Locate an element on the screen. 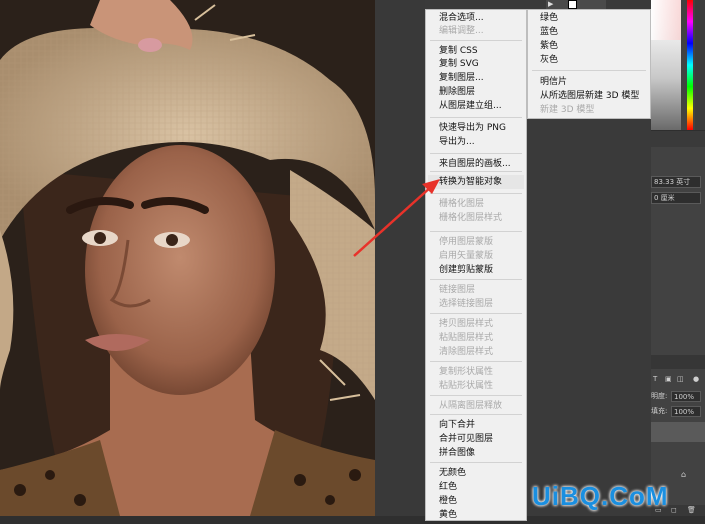 The width and height of the screenshot is (705, 524). layer-row-selected is located at coordinates (678, 432).